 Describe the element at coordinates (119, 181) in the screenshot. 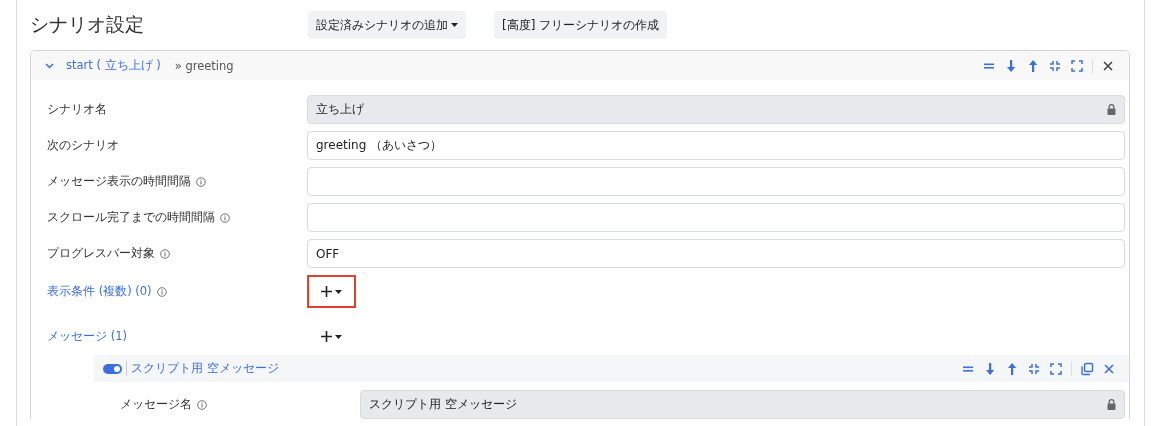

I see `field-label: メッセージ表示の時間間隔` at that location.